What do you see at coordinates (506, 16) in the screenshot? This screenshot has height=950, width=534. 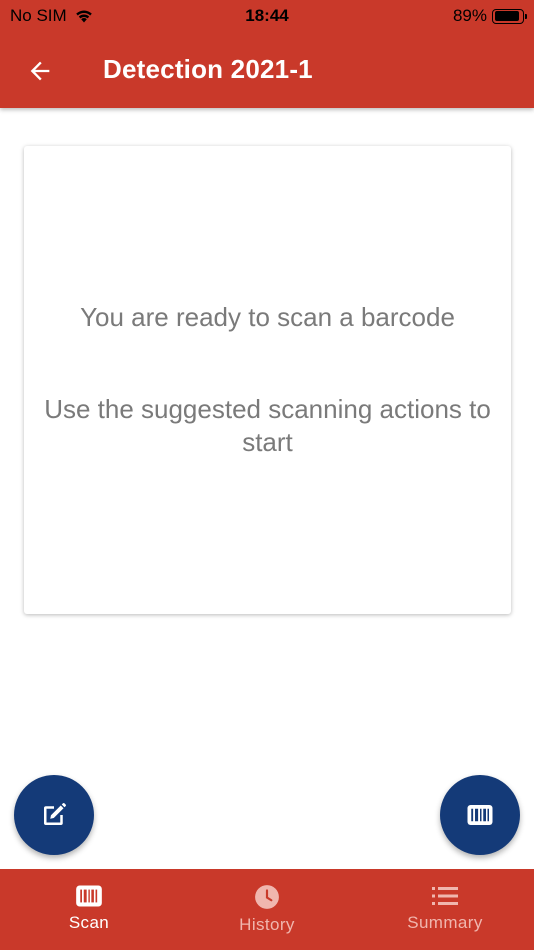 I see `battery-fill` at bounding box center [506, 16].